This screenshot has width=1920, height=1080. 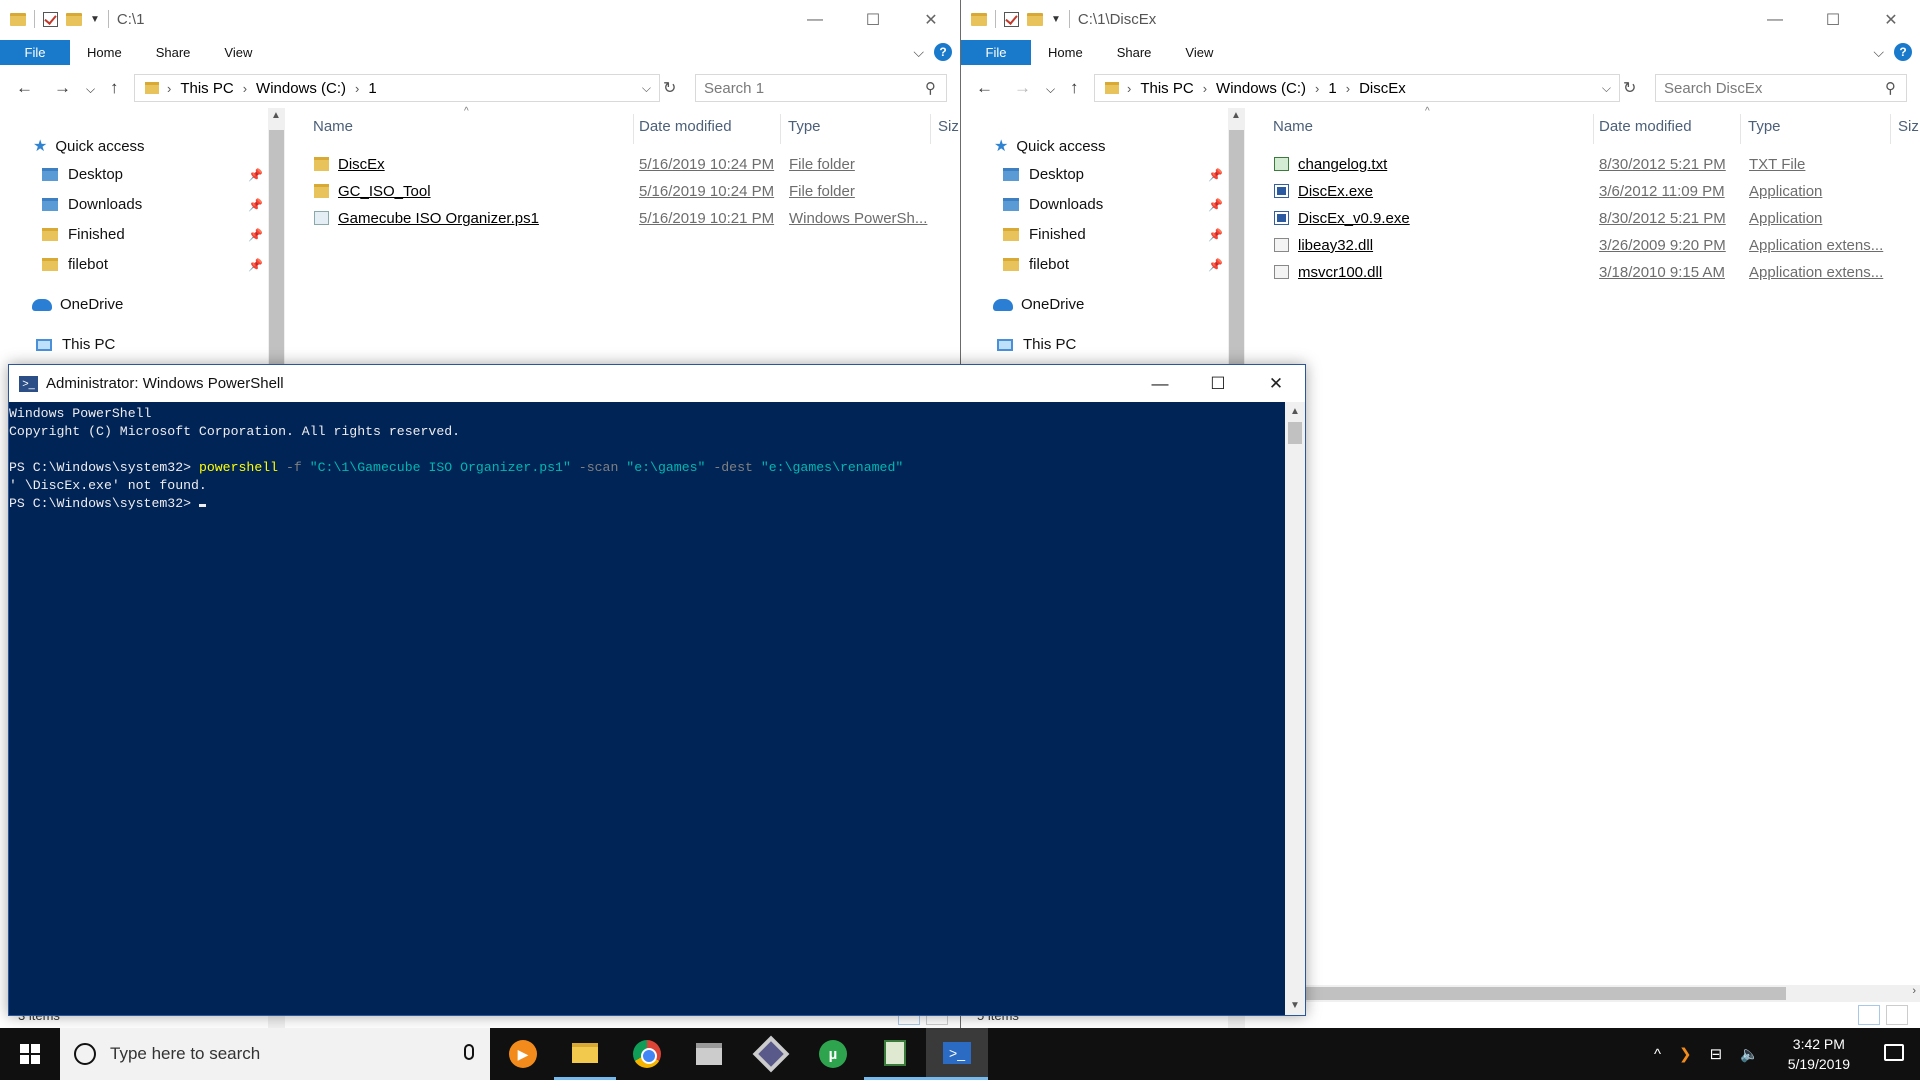 I want to click on scroll-down-icon: ▼, so click(x=1295, y=1005).